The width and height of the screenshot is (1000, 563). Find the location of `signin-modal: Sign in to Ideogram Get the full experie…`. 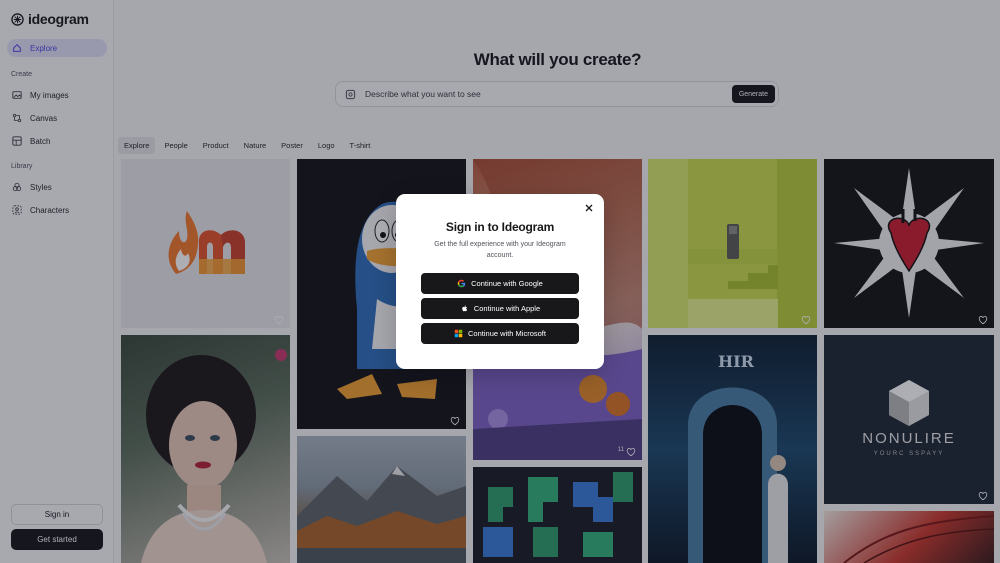

signin-modal: Sign in to Ideogram Get the full experie… is located at coordinates (500, 281).